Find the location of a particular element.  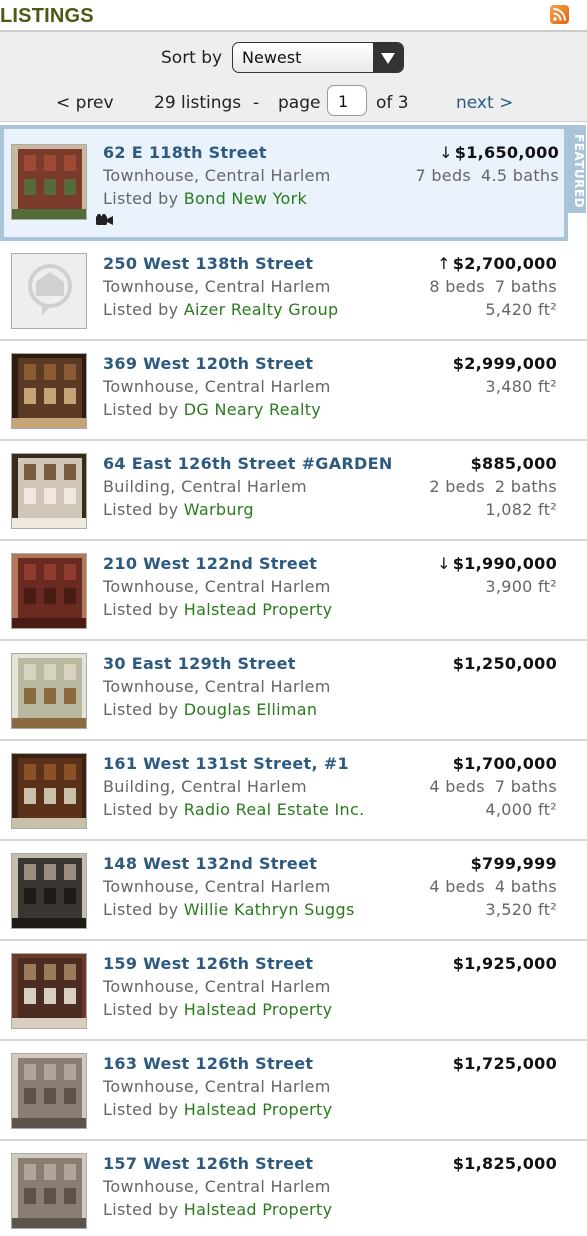

broker-link: Willie Kathryn Suggs is located at coordinates (269, 909).